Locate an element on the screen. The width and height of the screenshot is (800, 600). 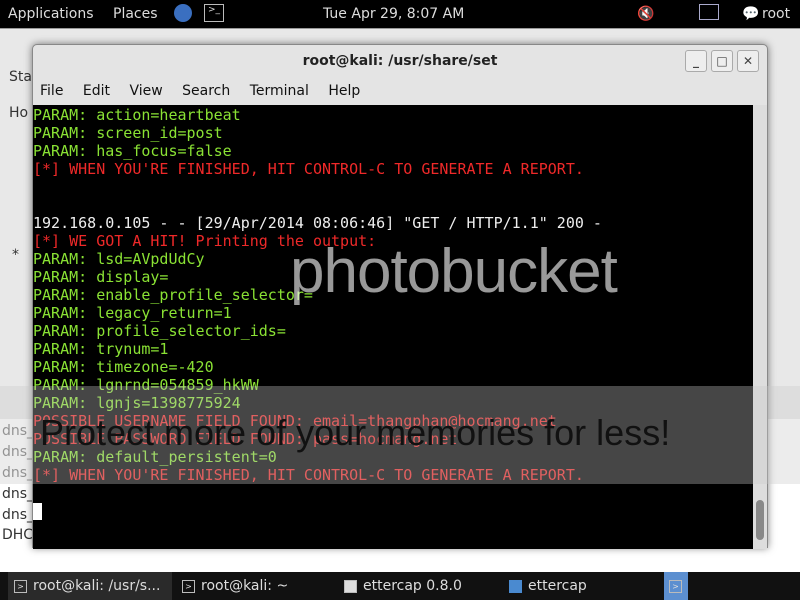
chat-icon: 💬 is located at coordinates (750, 14).